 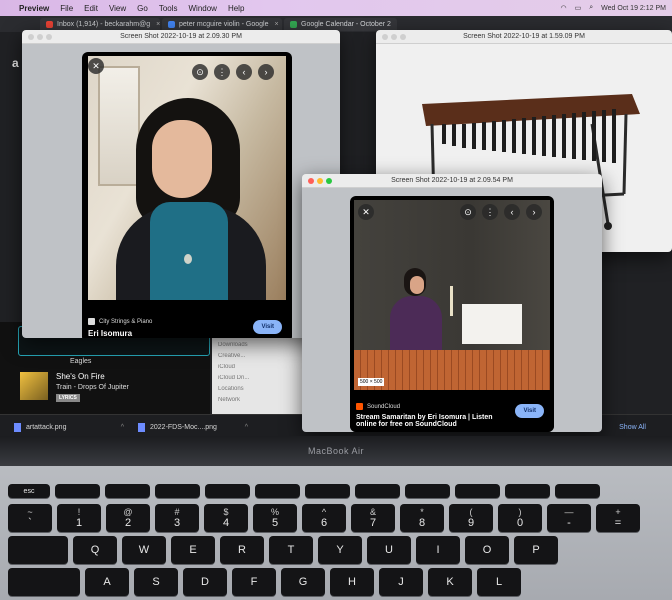 What do you see at coordinates (34, 386) in the screenshot?
I see `album-art` at bounding box center [34, 386].